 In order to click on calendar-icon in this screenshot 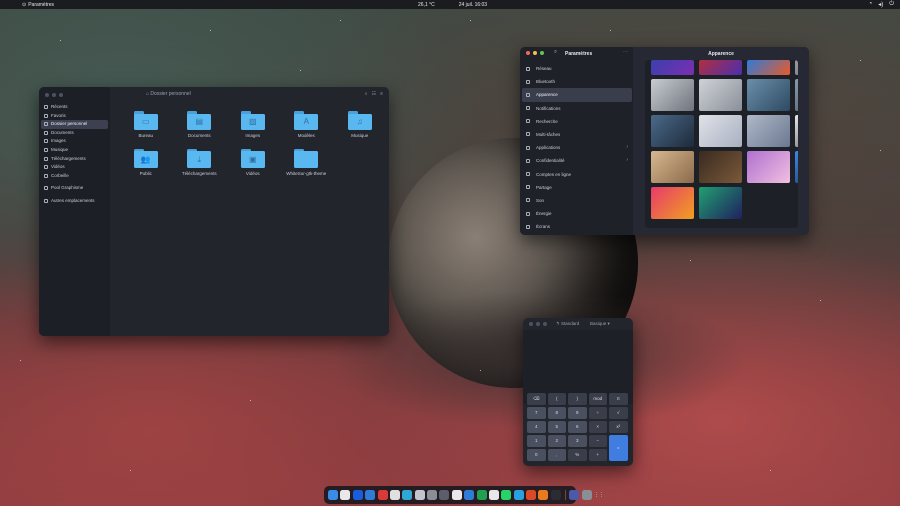, I will do `click(345, 495)`.